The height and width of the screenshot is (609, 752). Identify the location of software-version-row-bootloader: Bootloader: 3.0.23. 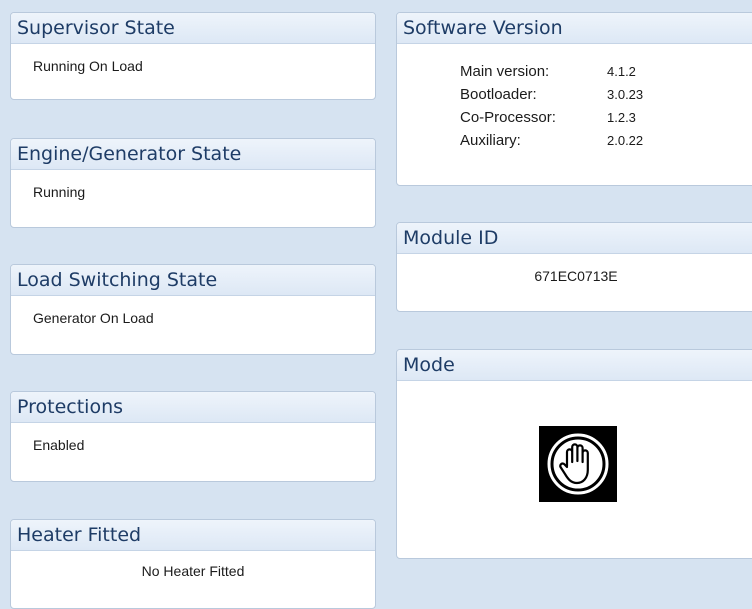
(606, 94).